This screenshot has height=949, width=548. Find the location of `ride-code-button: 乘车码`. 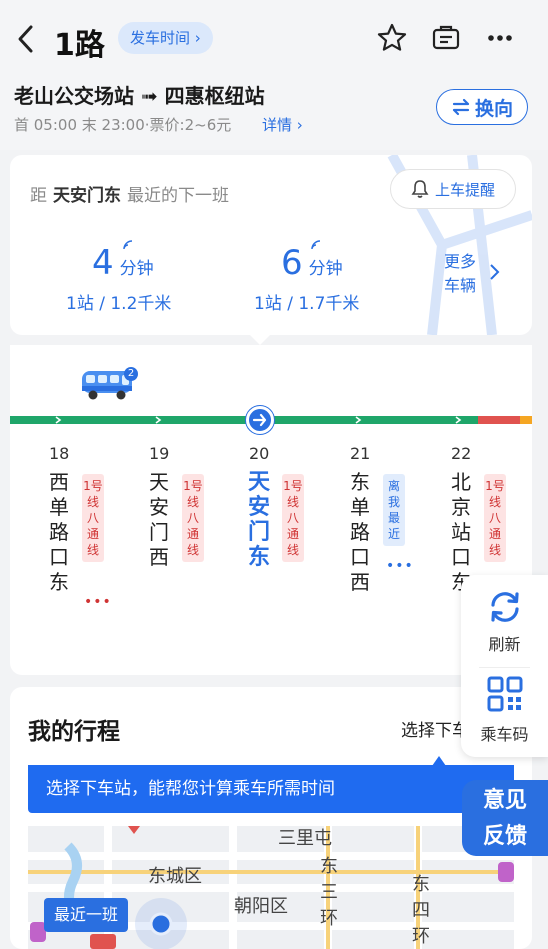

ride-code-button: 乘车码 is located at coordinates (504, 712).